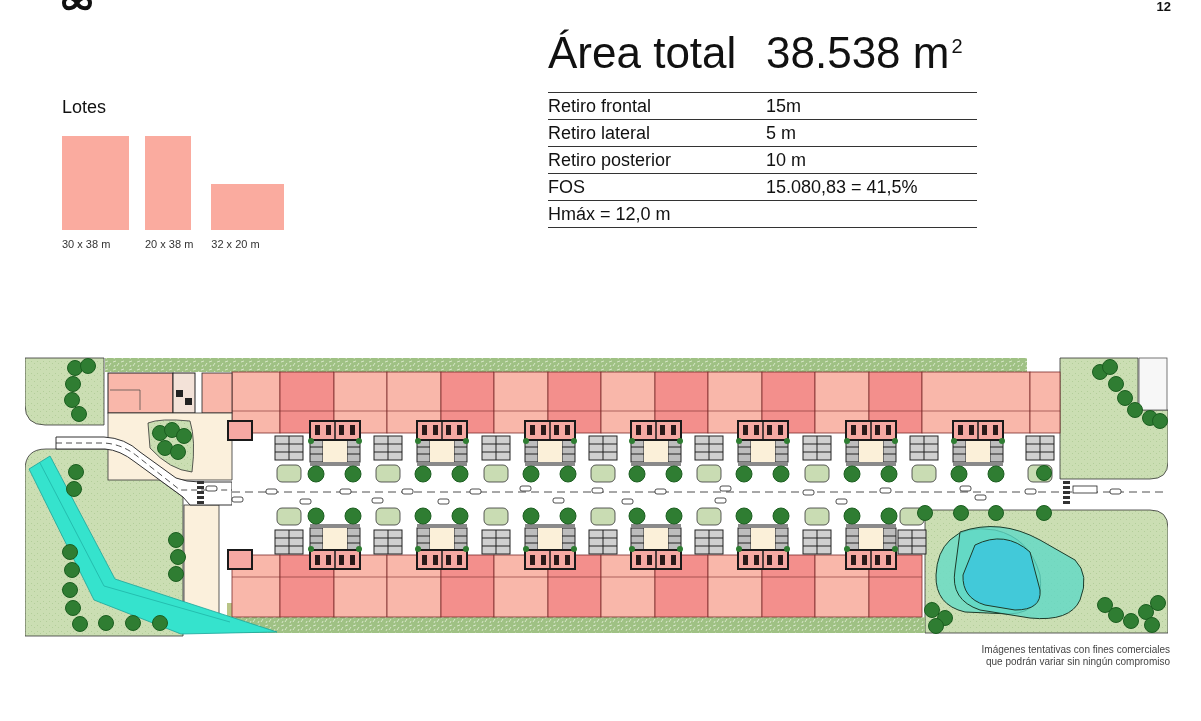 The image size is (1201, 721). Describe the element at coordinates (643, 53) in the screenshot. I see `area-label: Área total` at that location.